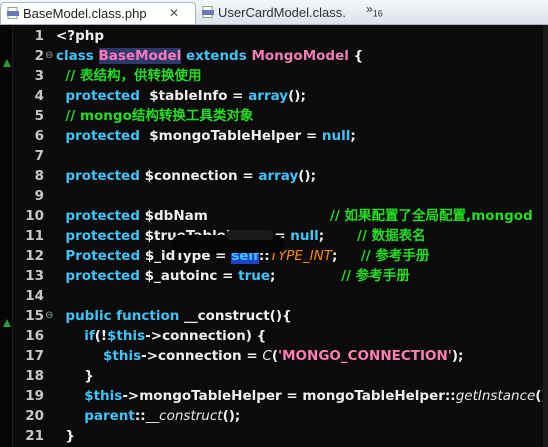 The height and width of the screenshot is (447, 548). I want to click on code-text: parent::__construct();, so click(148, 416).